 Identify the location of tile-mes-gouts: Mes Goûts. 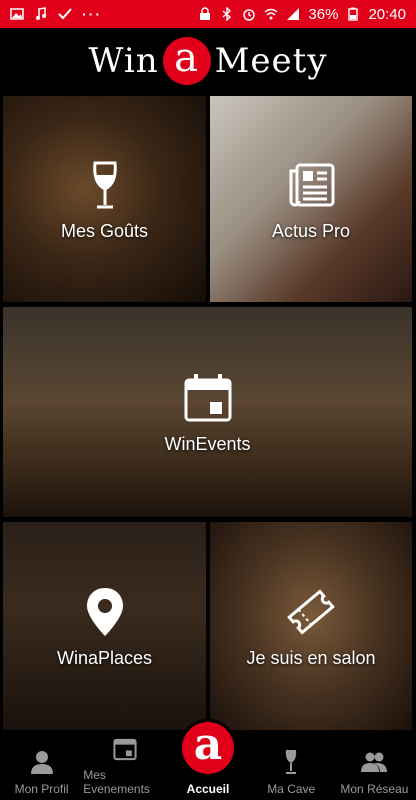
(104, 199).